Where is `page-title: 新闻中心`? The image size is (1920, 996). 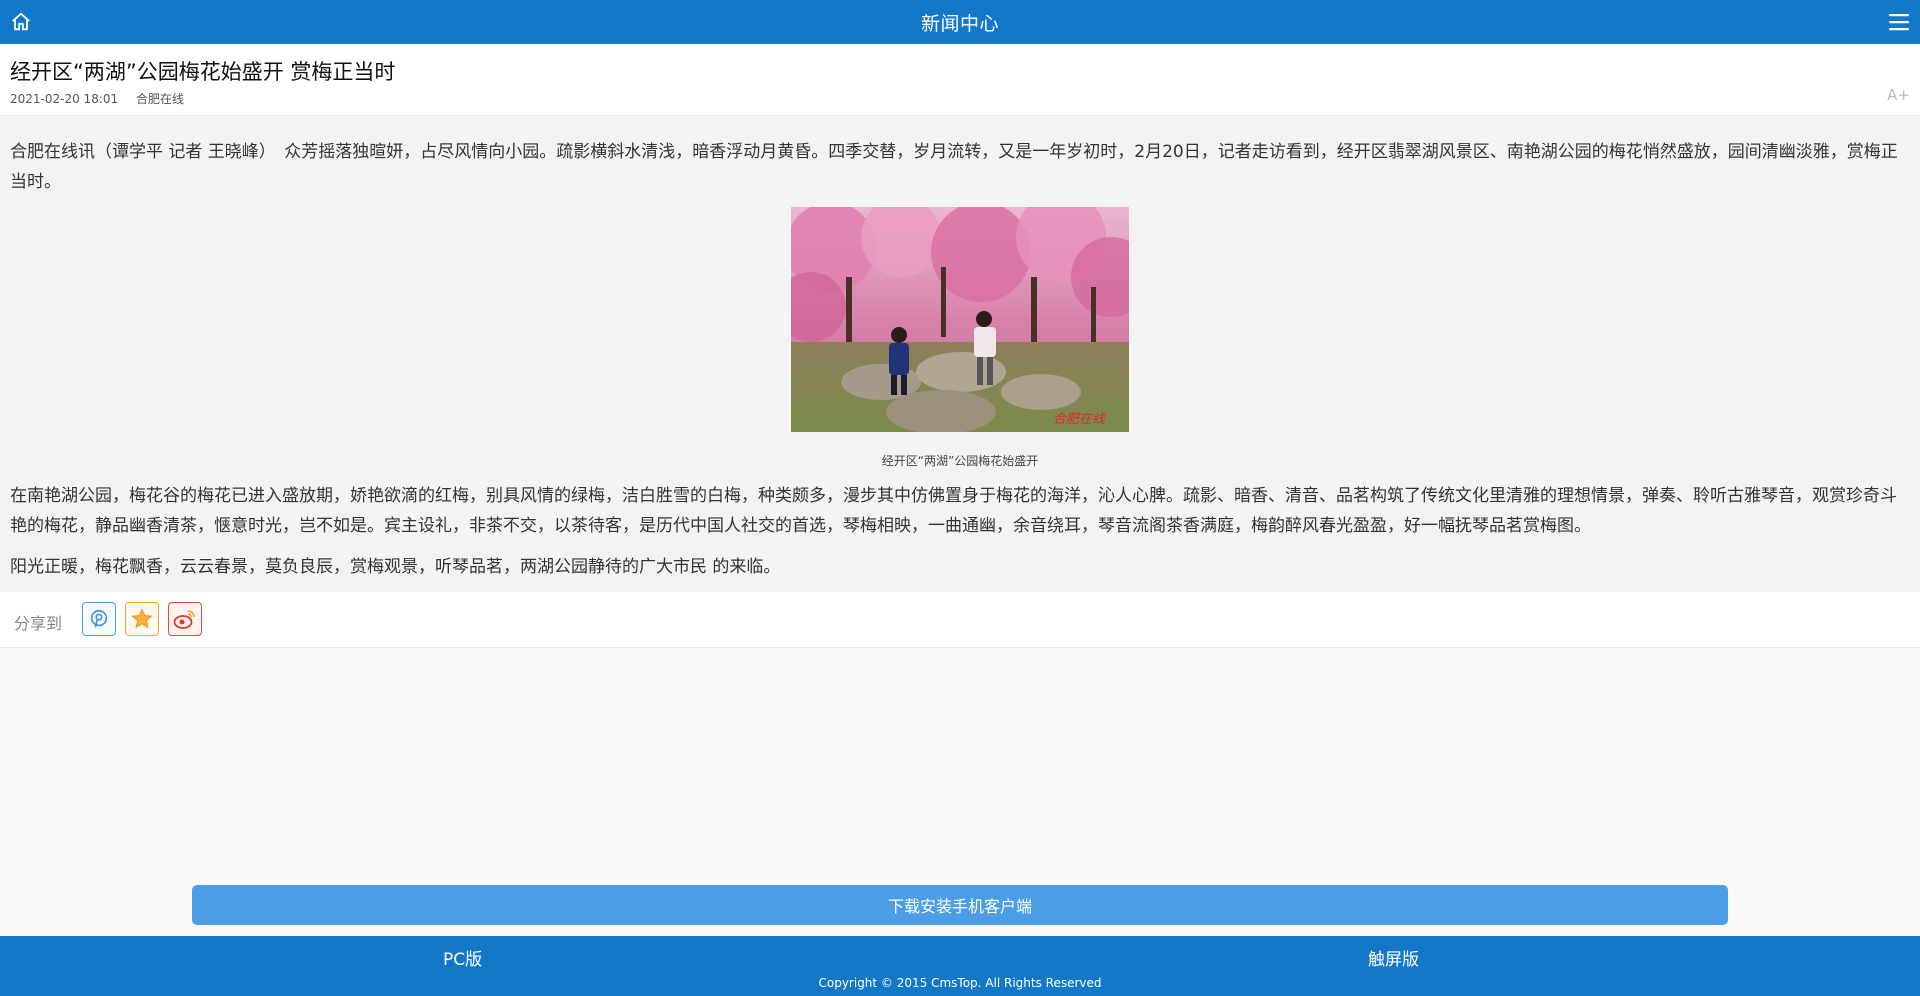
page-title: 新闻中心 is located at coordinates (959, 23).